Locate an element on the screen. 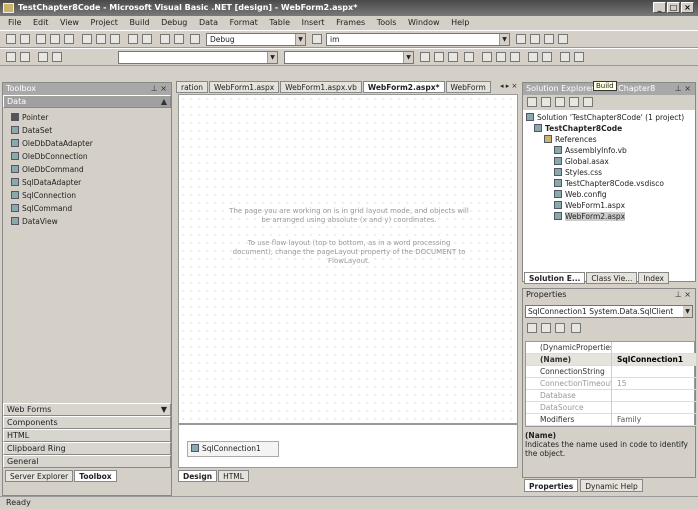  solution-node: Solution 'TestChapter8Code' (1 project) is located at coordinates (610, 117).